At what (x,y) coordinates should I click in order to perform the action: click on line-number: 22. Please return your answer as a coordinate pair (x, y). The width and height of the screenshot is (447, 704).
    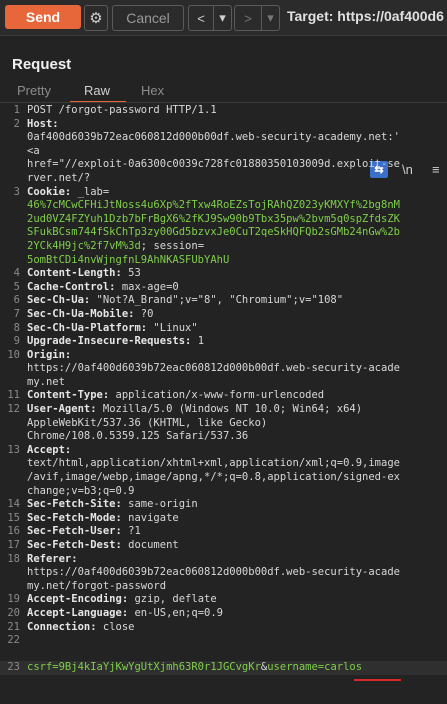
    Looking at the image, I should click on (13, 640).